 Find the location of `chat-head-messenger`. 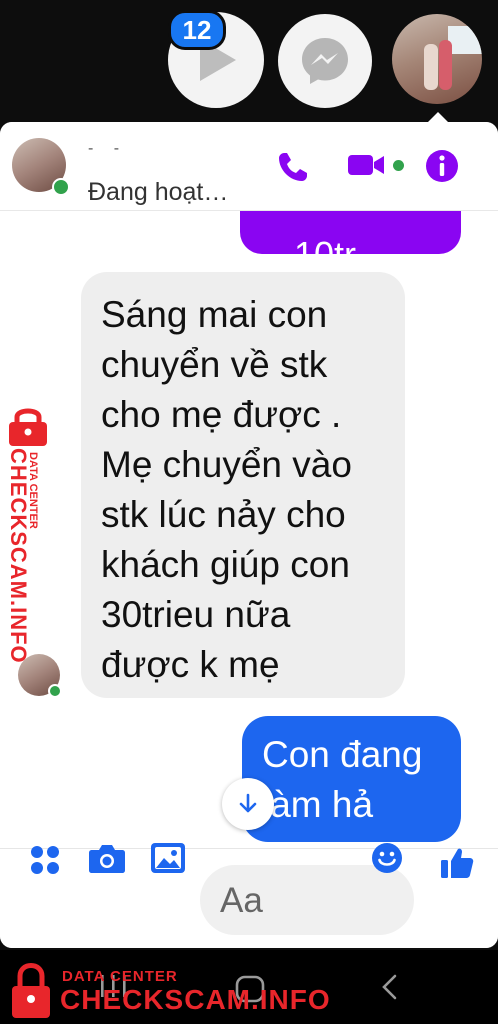

chat-head-messenger is located at coordinates (325, 61).